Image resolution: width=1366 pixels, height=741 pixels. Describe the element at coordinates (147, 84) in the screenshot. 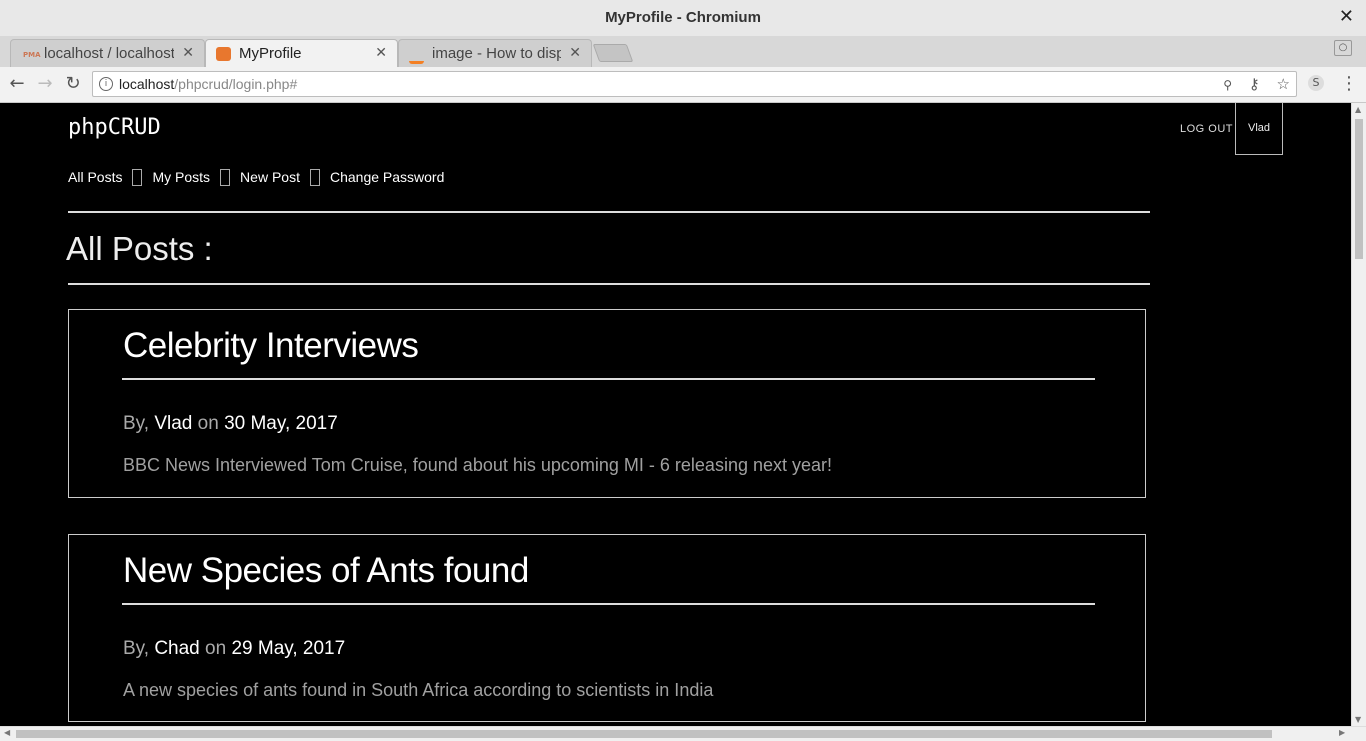

I see `url-host: localhost` at that location.